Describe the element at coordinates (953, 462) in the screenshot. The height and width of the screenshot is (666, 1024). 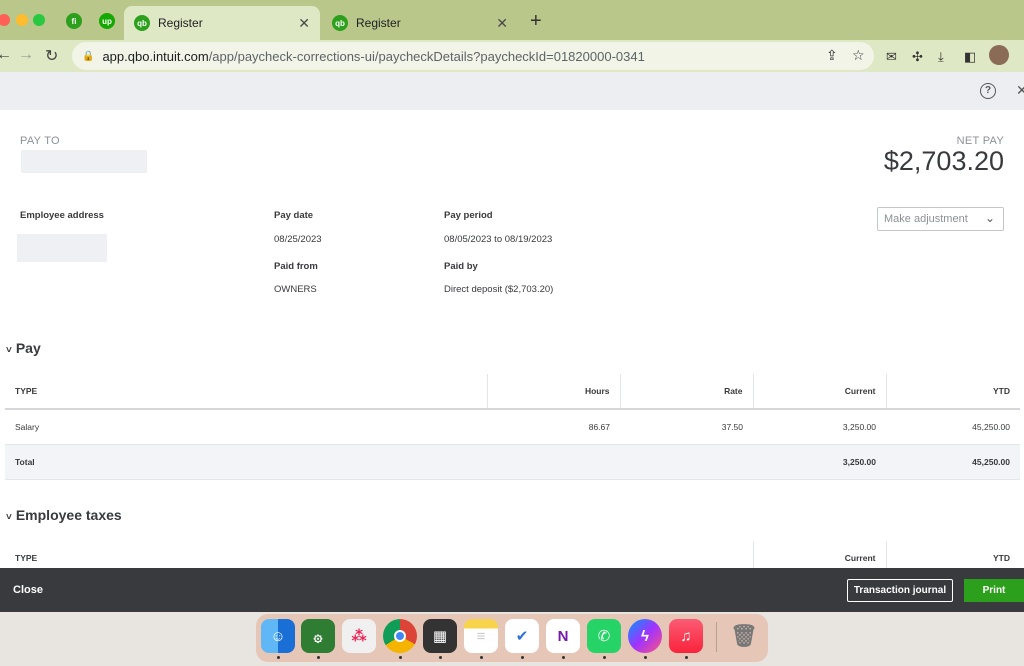
I see `total-ytd: 45,250.00` at that location.